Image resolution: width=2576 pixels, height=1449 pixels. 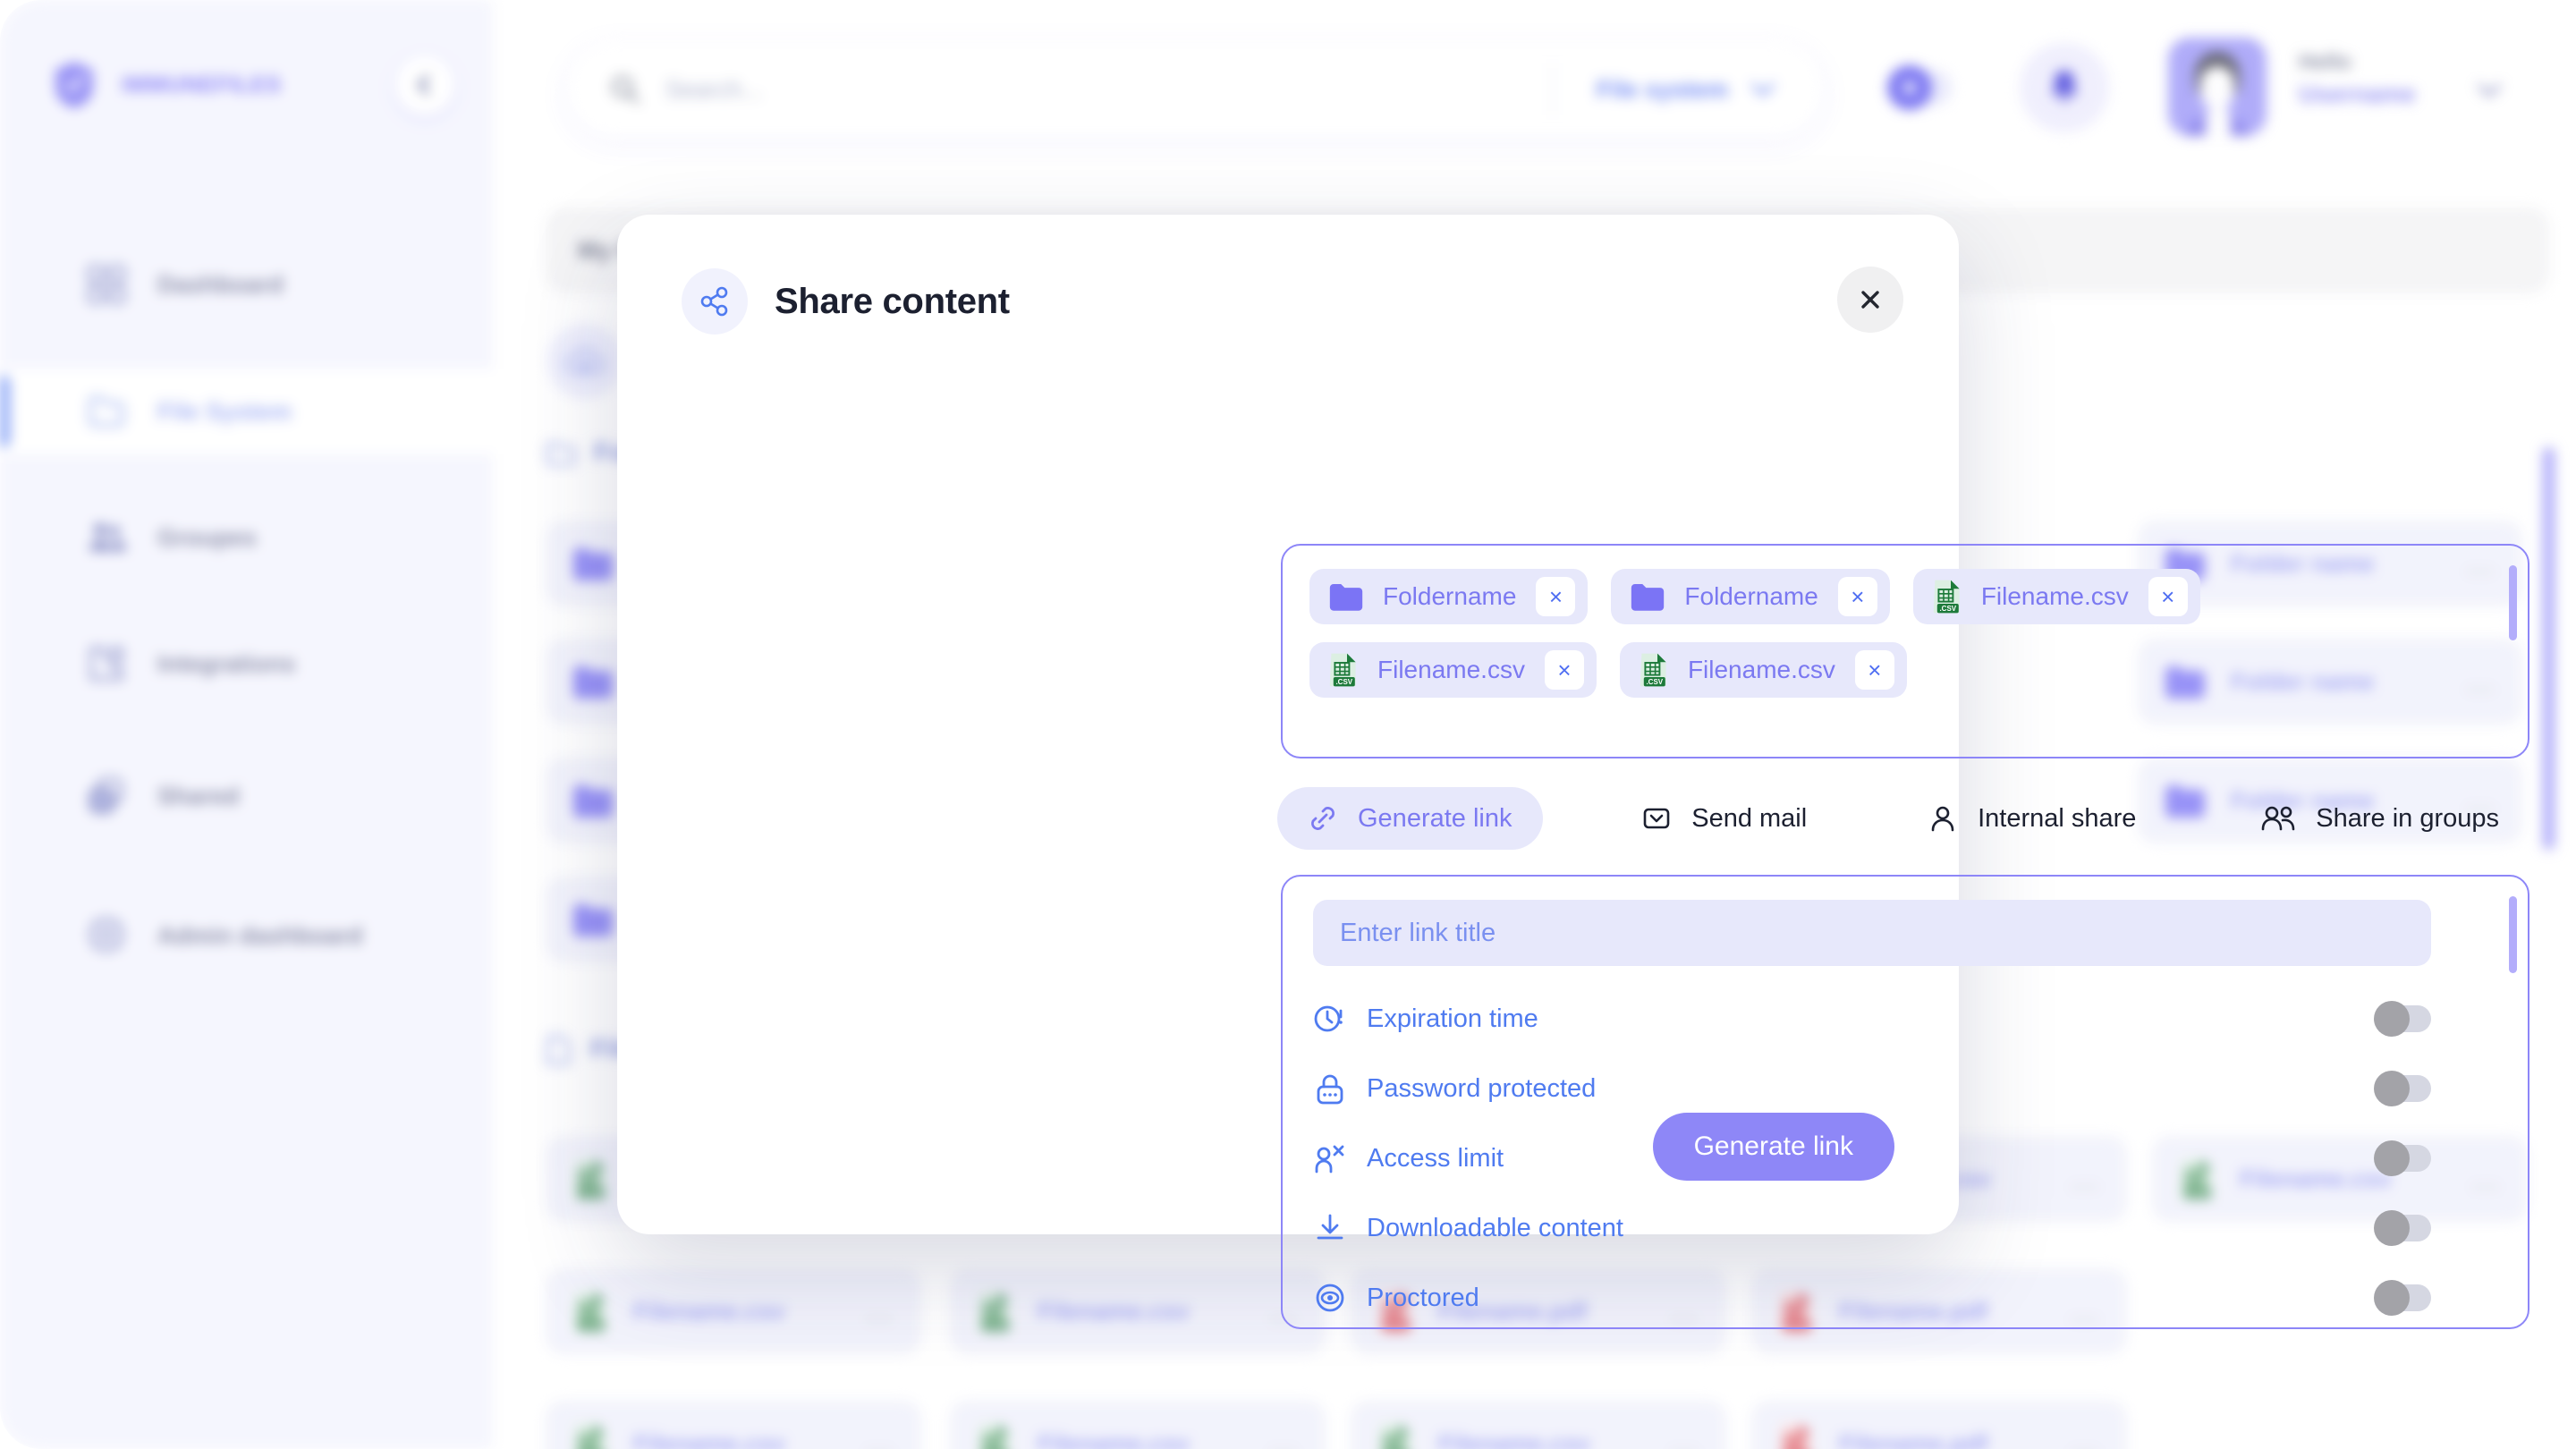 I want to click on close-icon, so click(x=1870, y=300).